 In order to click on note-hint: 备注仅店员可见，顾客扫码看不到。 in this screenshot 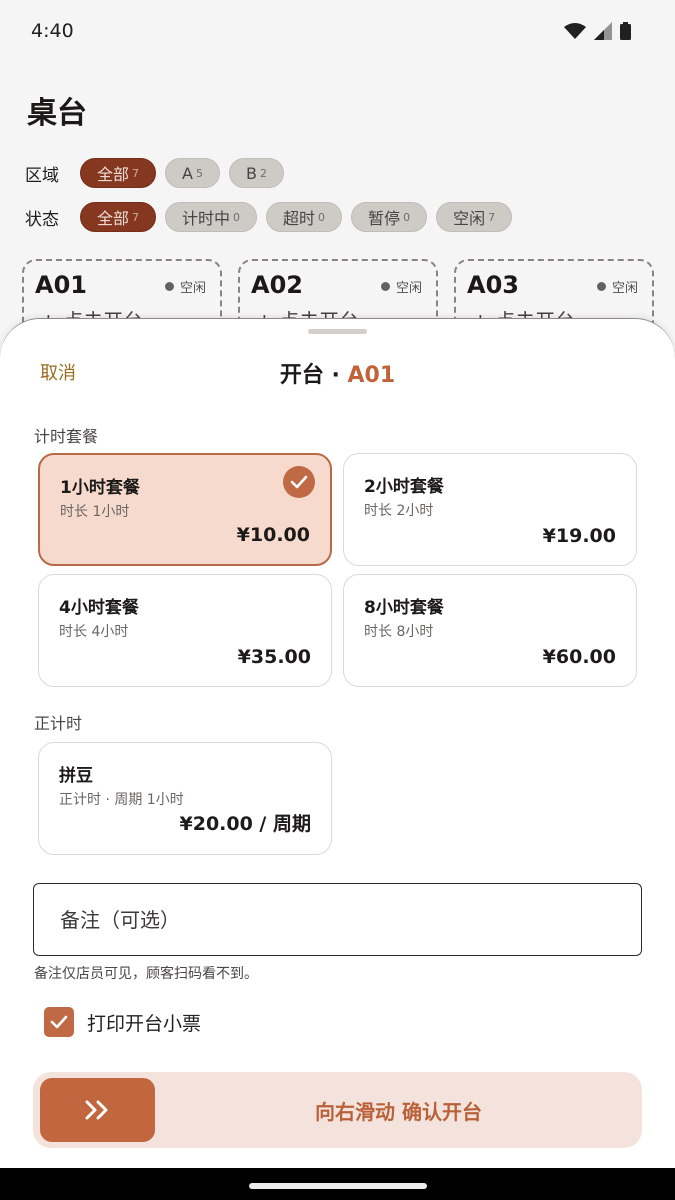, I will do `click(146, 974)`.